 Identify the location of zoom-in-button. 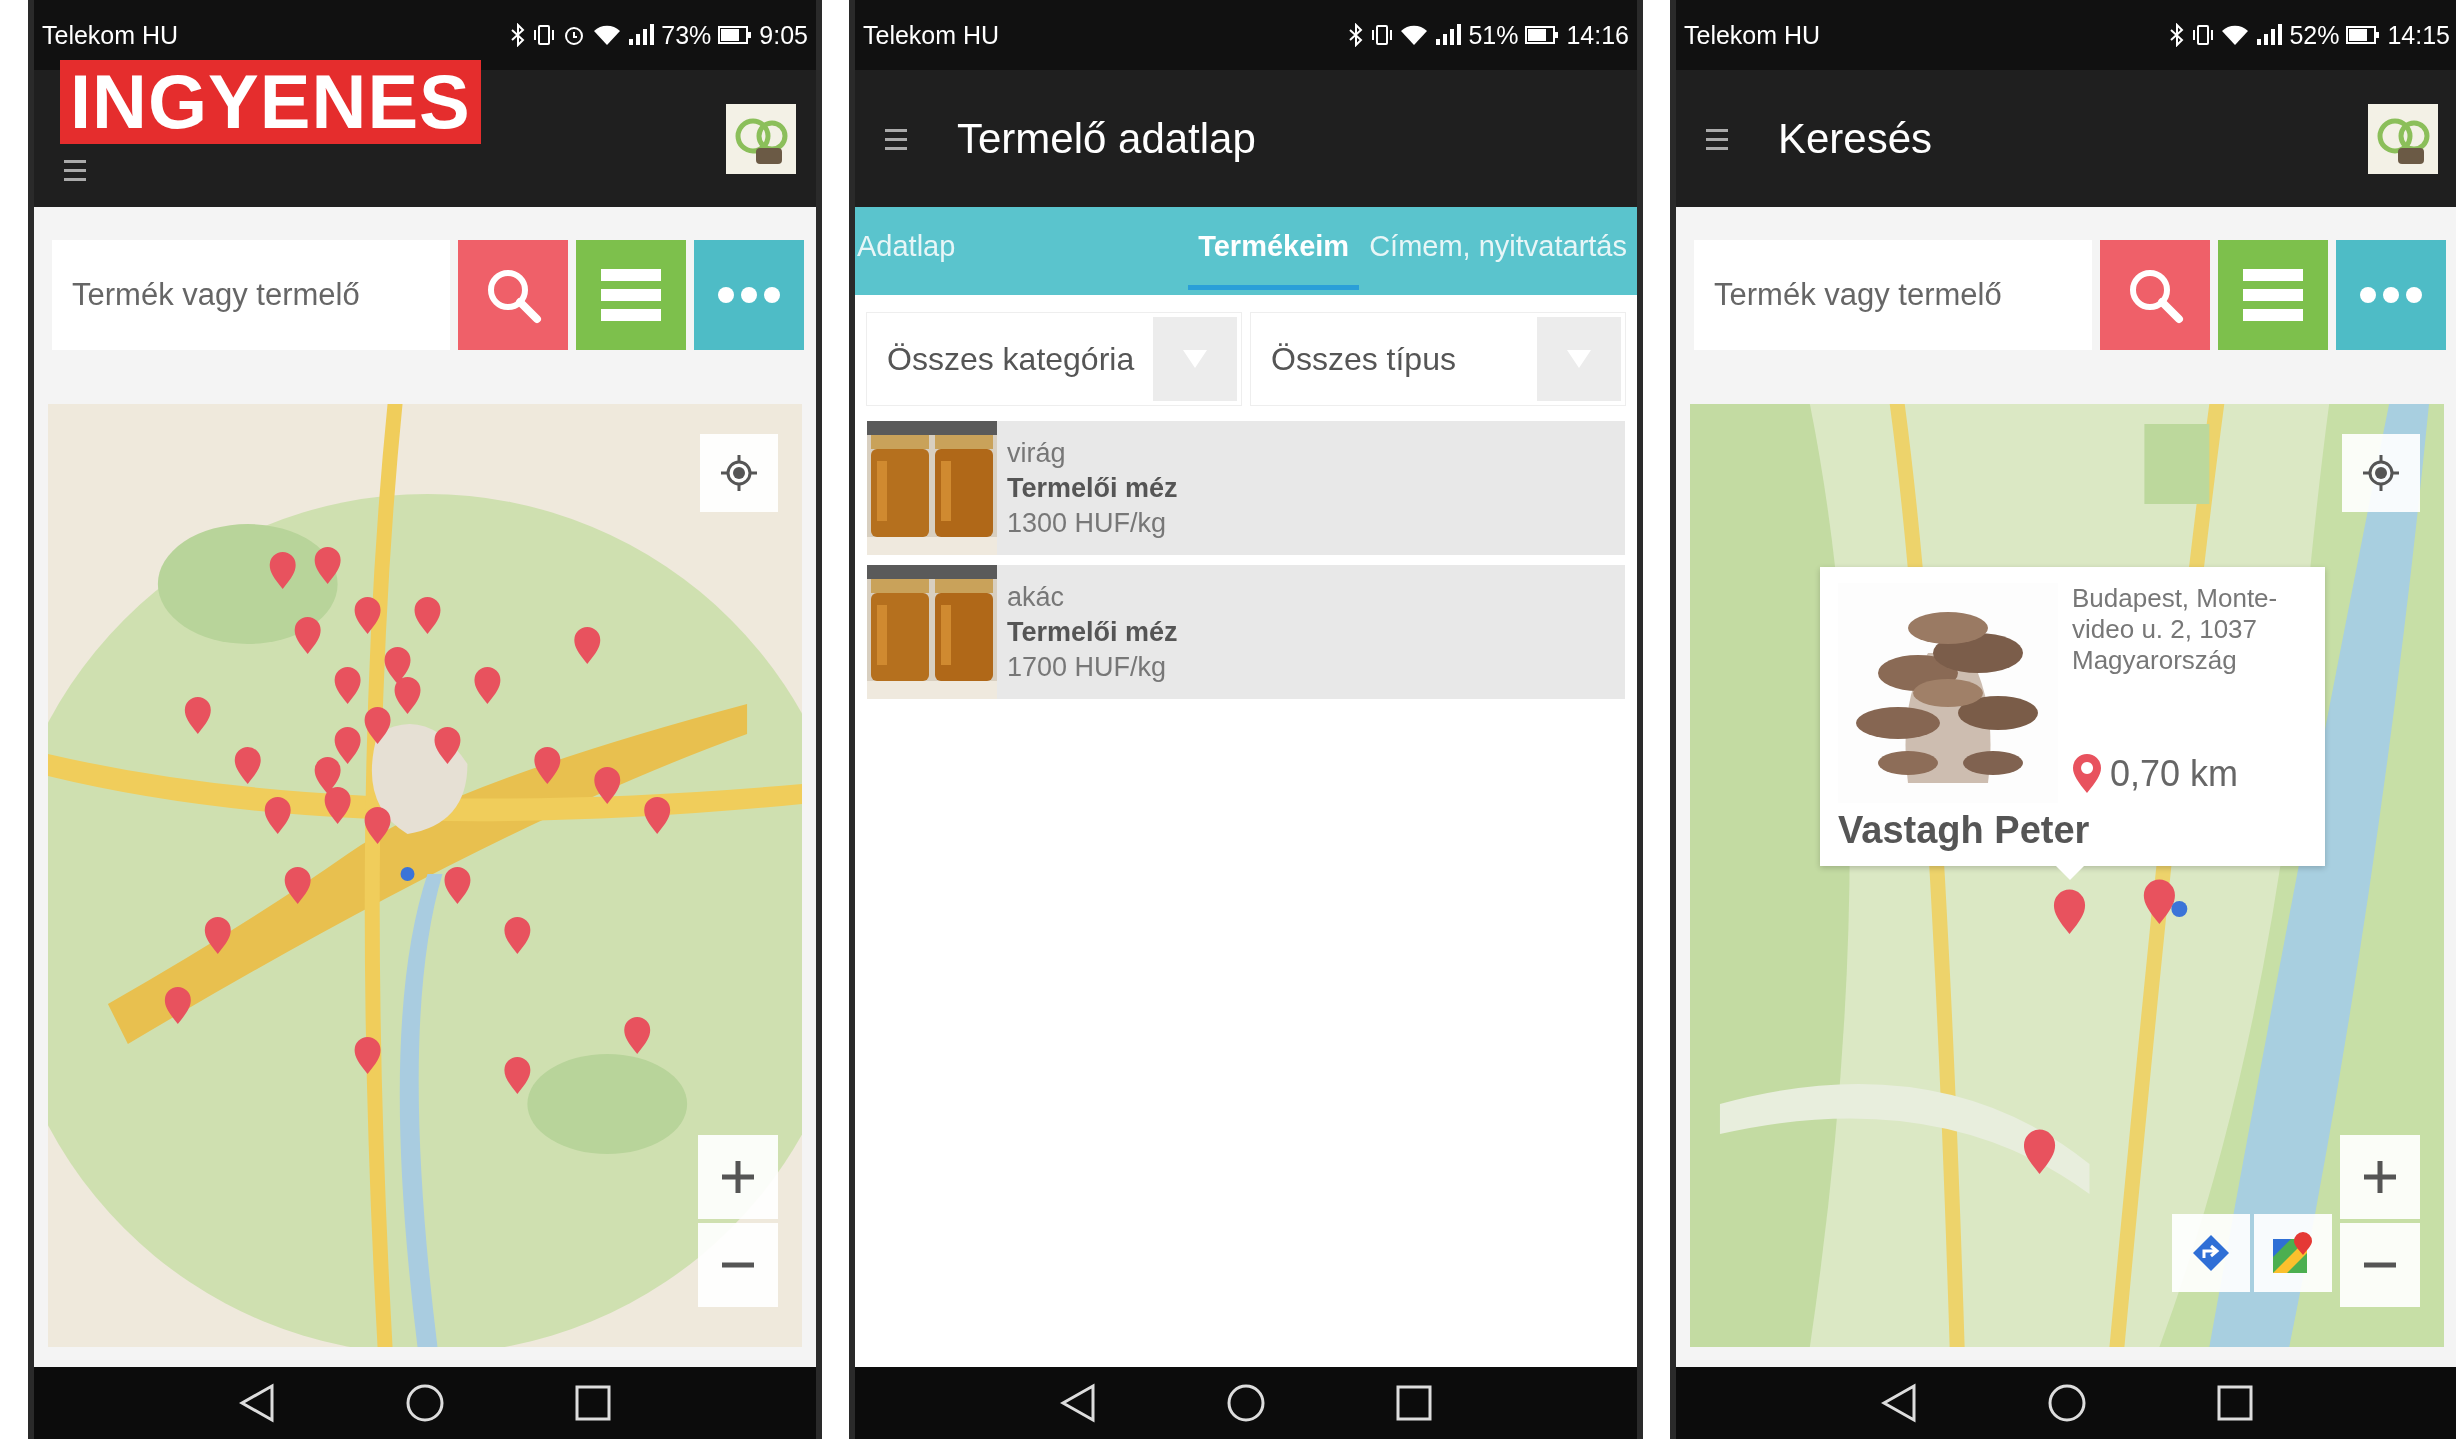
(738, 1177).